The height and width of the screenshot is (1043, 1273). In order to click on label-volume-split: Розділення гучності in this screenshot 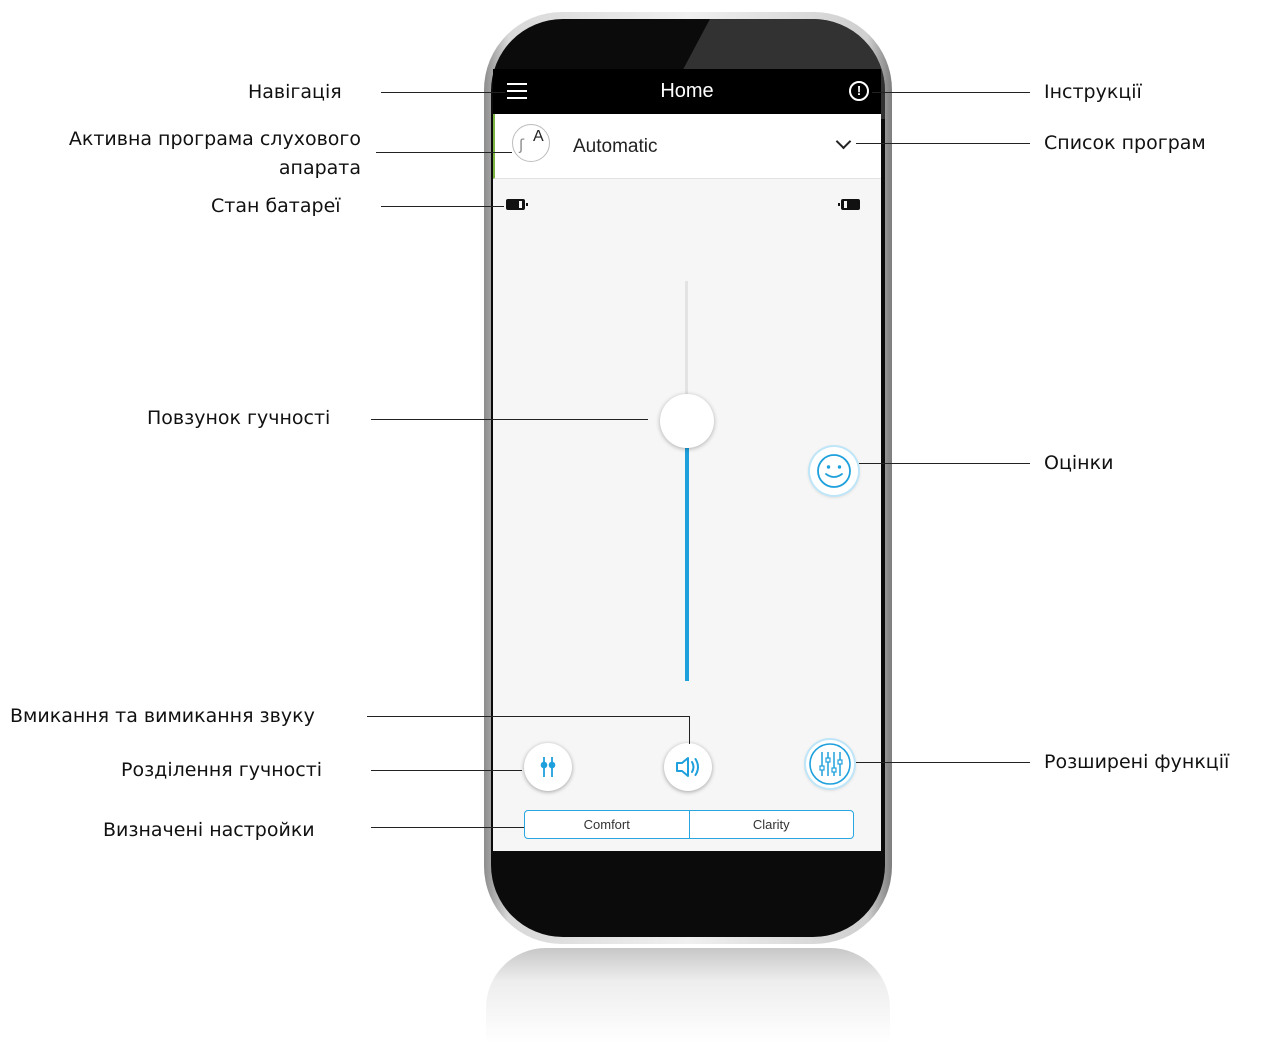, I will do `click(222, 770)`.